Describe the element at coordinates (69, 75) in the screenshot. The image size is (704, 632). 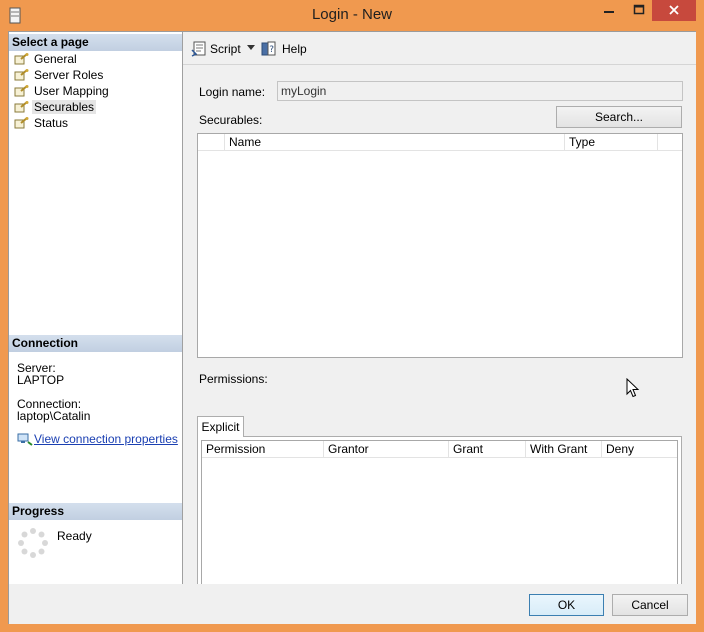
I see `sidebar-item-label: Server Roles` at that location.